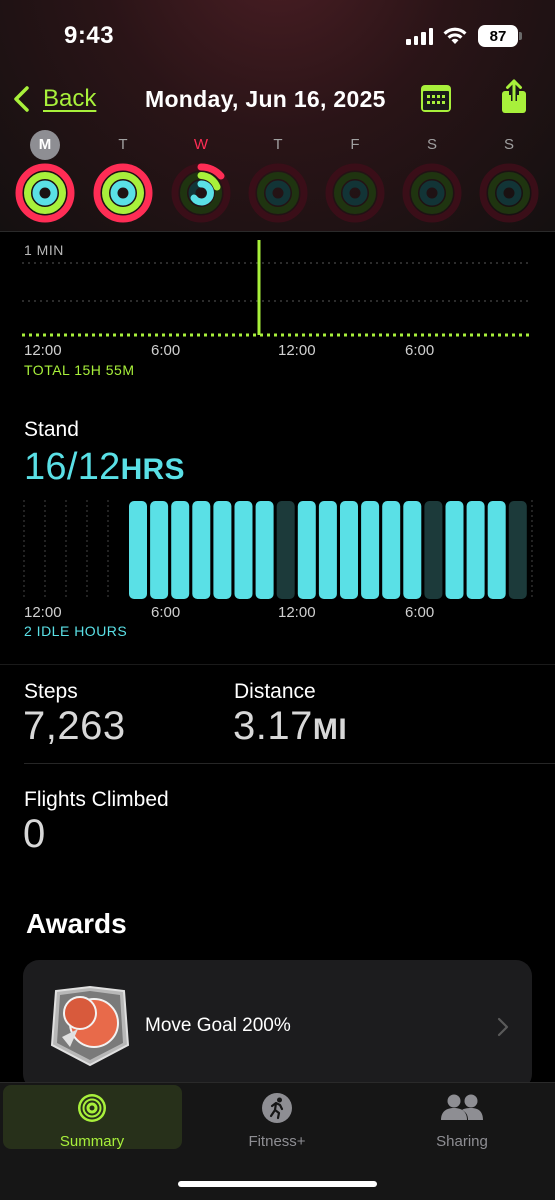  Describe the element at coordinates (355, 193) in the screenshot. I see `activity-rings-friday` at that location.